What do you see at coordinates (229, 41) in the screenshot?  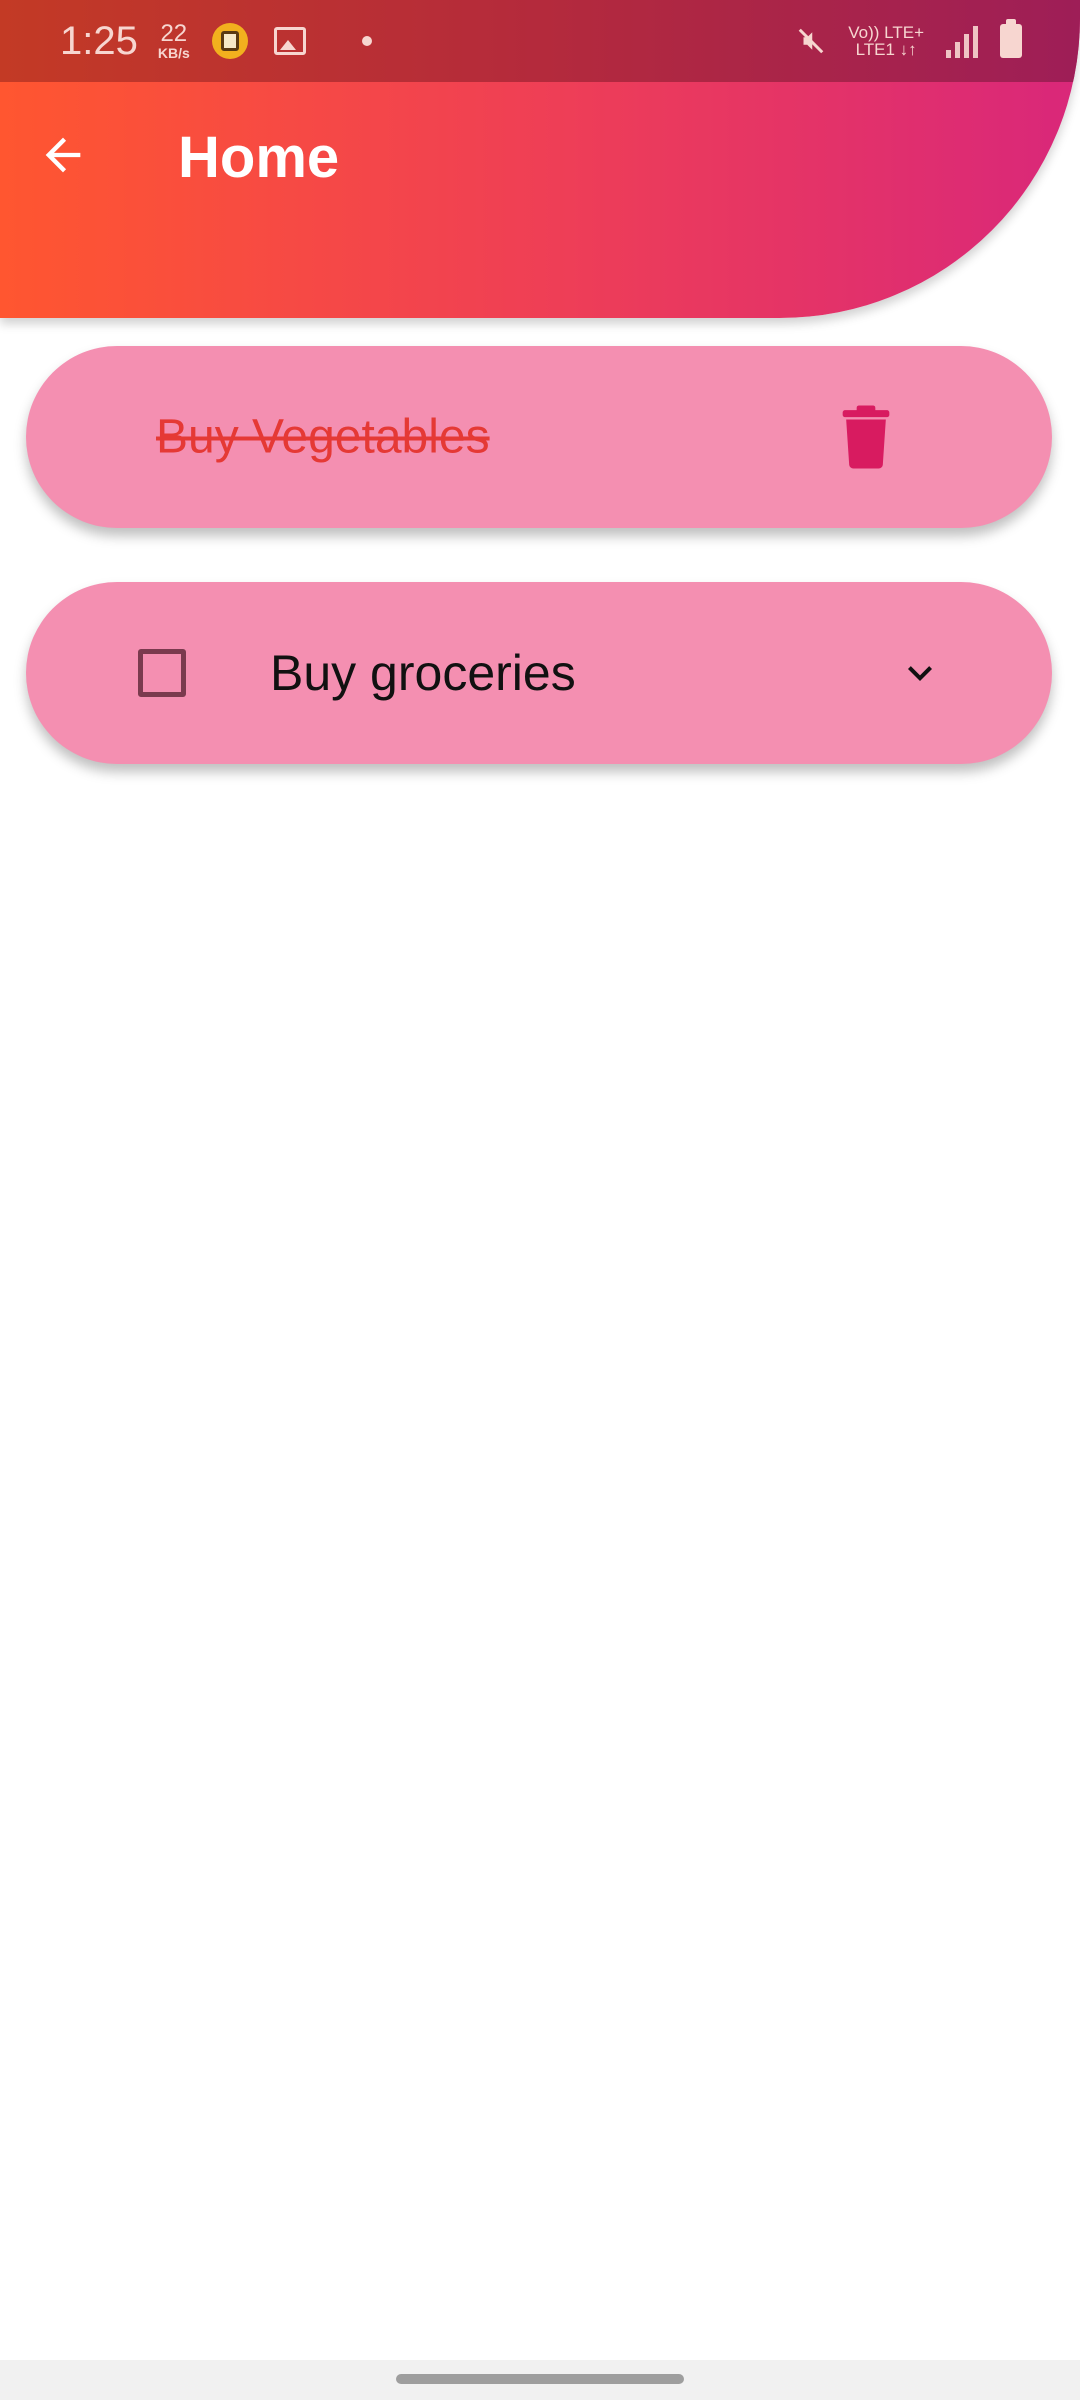 I see `app-notification-icon` at bounding box center [229, 41].